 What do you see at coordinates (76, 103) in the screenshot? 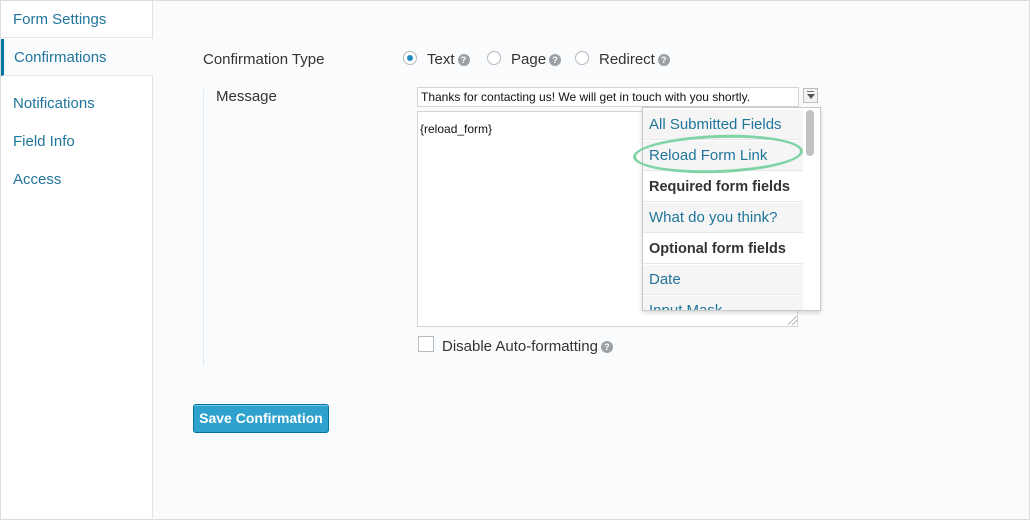
I see `sidebar-item-notifications: Notifications` at bounding box center [76, 103].